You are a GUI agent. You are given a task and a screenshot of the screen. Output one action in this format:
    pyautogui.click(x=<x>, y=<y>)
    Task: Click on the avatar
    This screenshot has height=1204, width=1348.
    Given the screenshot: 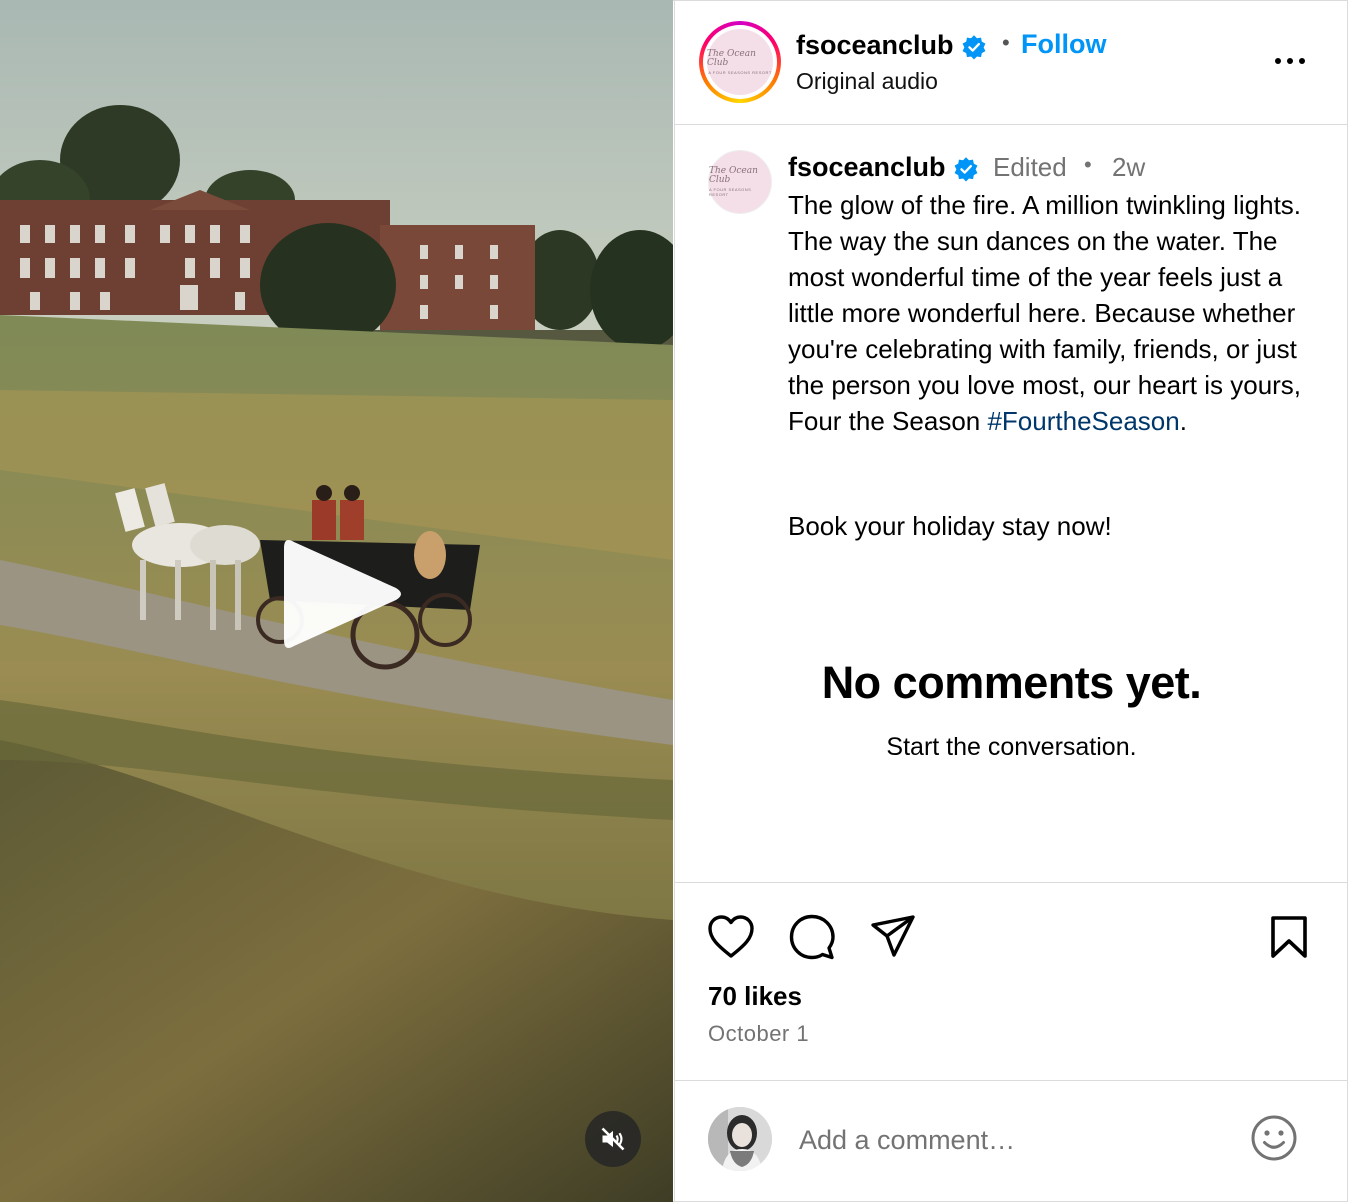 What is the action you would take?
    pyautogui.click(x=740, y=1139)
    